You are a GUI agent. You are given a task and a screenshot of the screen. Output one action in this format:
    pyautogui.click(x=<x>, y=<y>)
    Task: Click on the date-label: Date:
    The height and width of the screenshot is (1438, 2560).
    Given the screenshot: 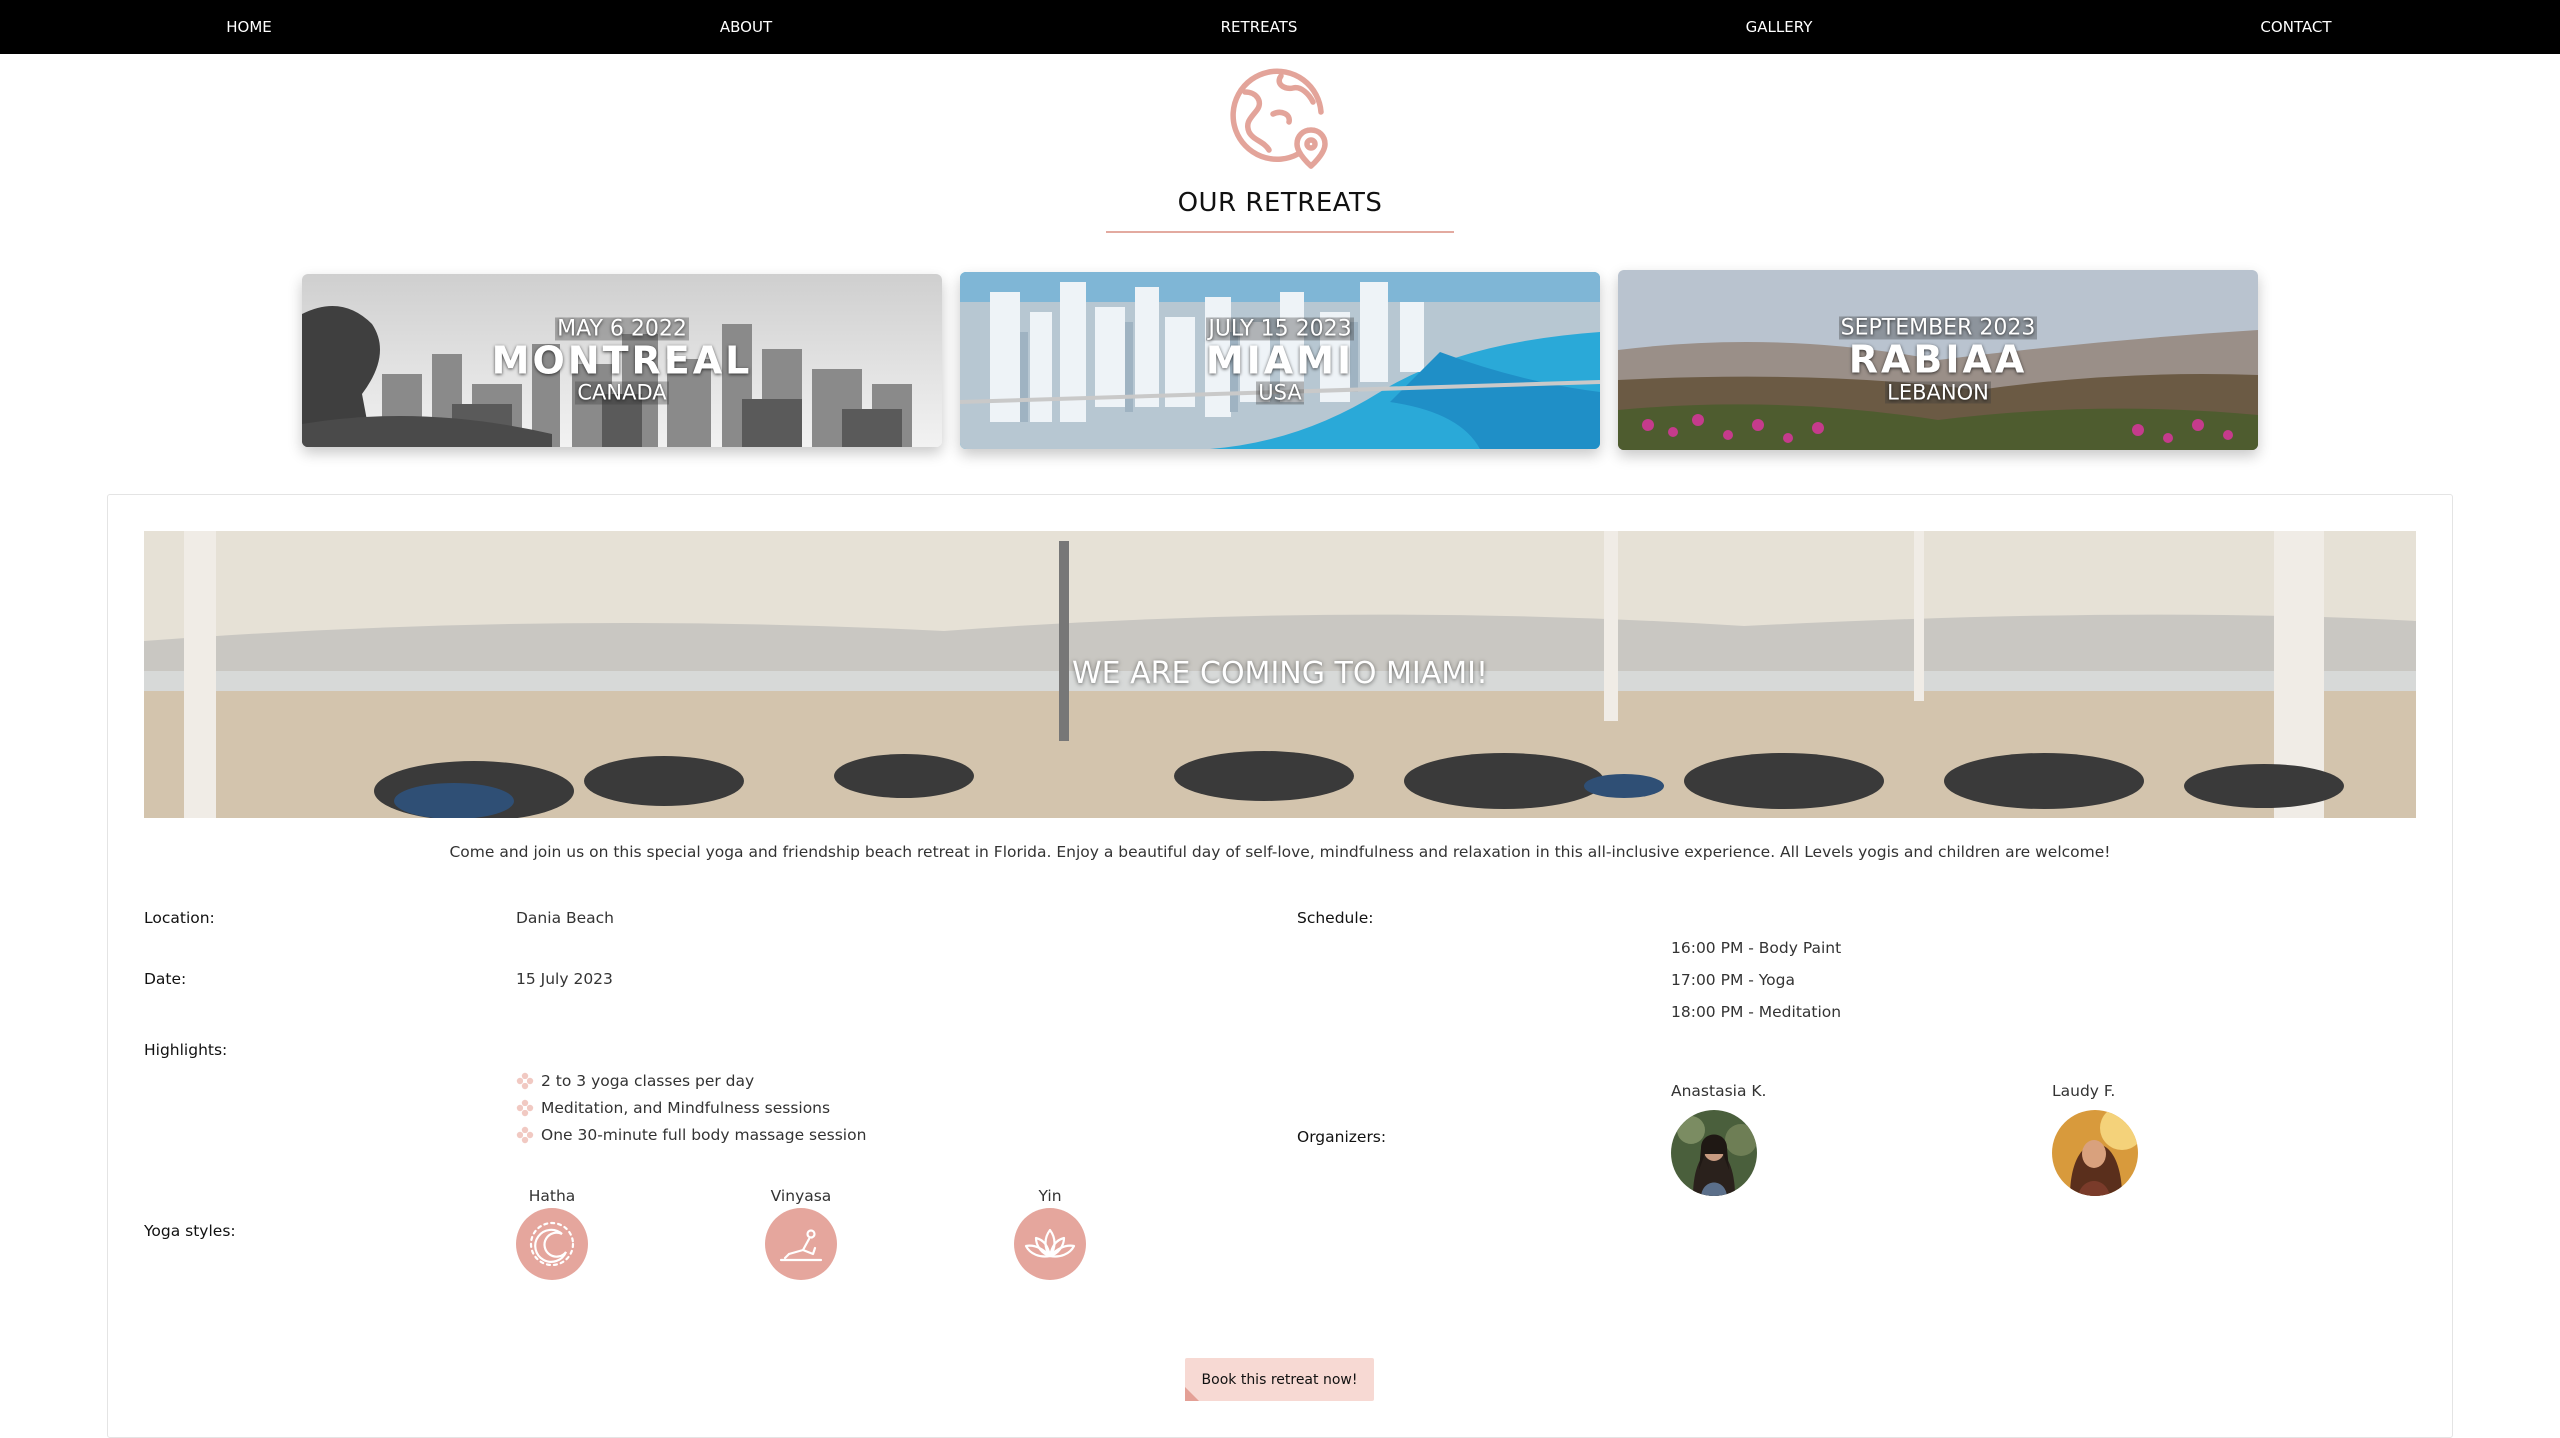 What is the action you would take?
    pyautogui.click(x=165, y=979)
    